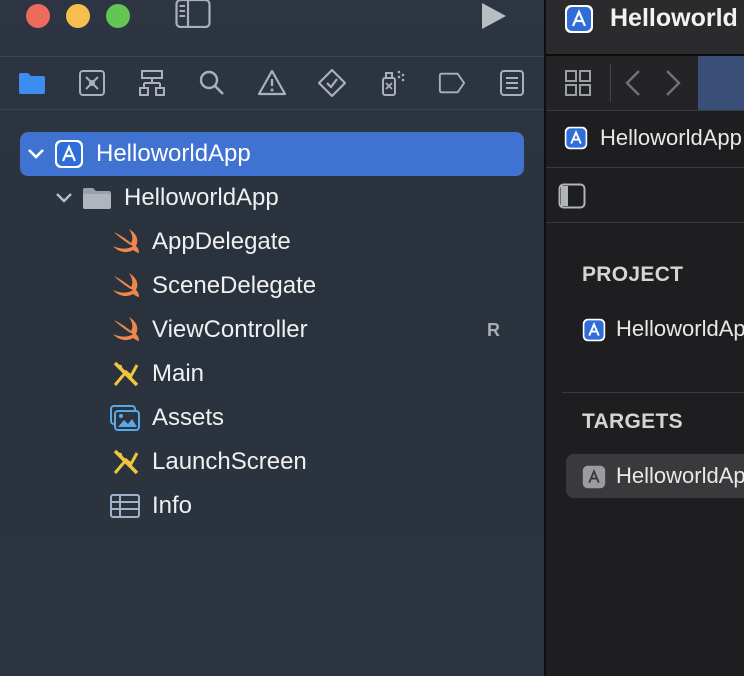 The height and width of the screenshot is (676, 744). I want to click on scheme-title: Helloworld, so click(674, 18).